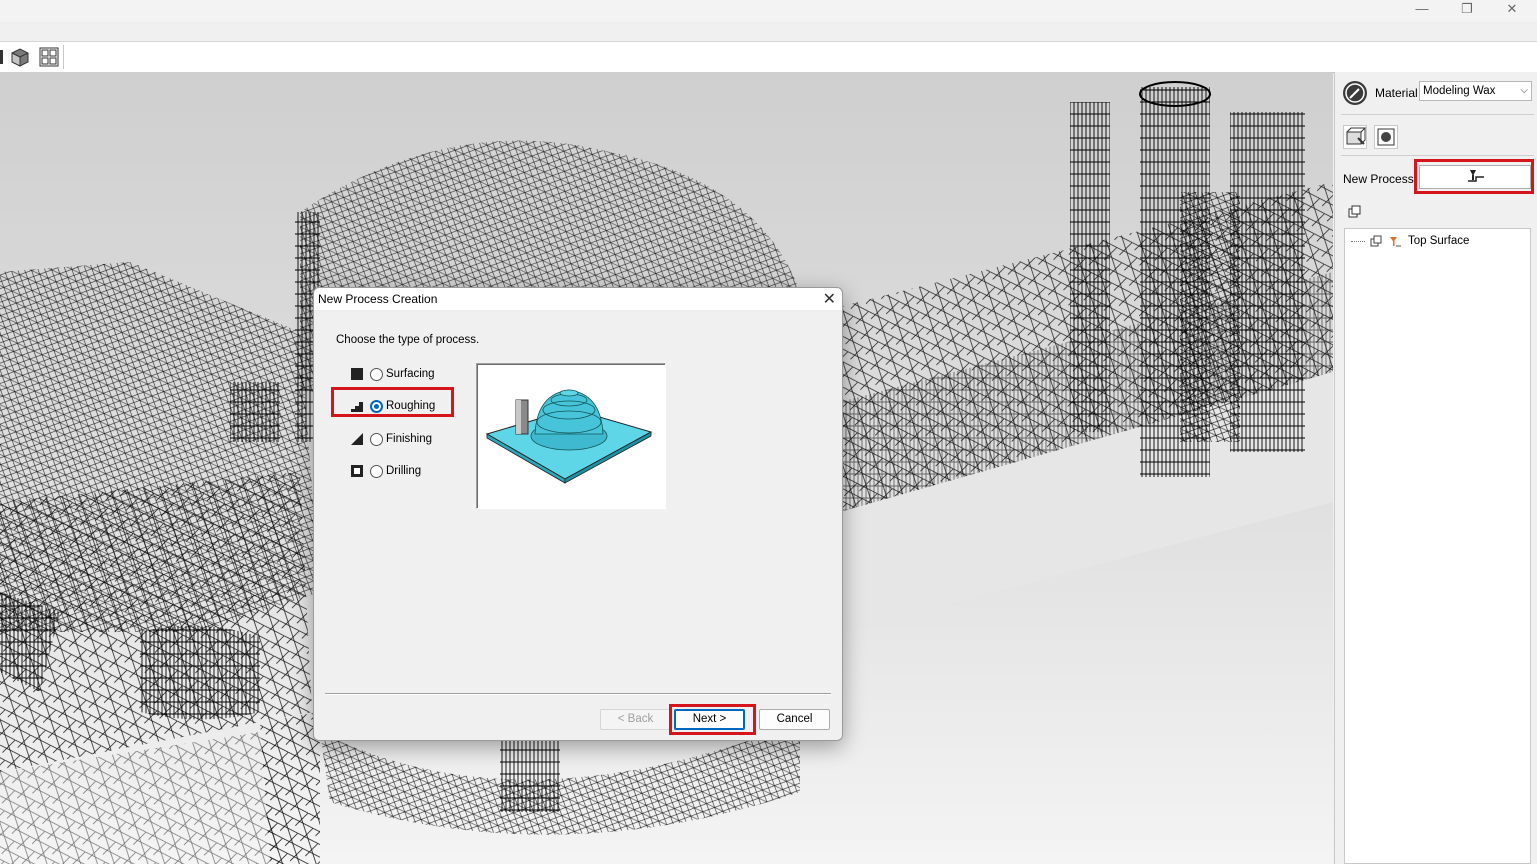 The image size is (1537, 864). Describe the element at coordinates (1395, 242) in the screenshot. I see `surfacing-process-icon` at that location.